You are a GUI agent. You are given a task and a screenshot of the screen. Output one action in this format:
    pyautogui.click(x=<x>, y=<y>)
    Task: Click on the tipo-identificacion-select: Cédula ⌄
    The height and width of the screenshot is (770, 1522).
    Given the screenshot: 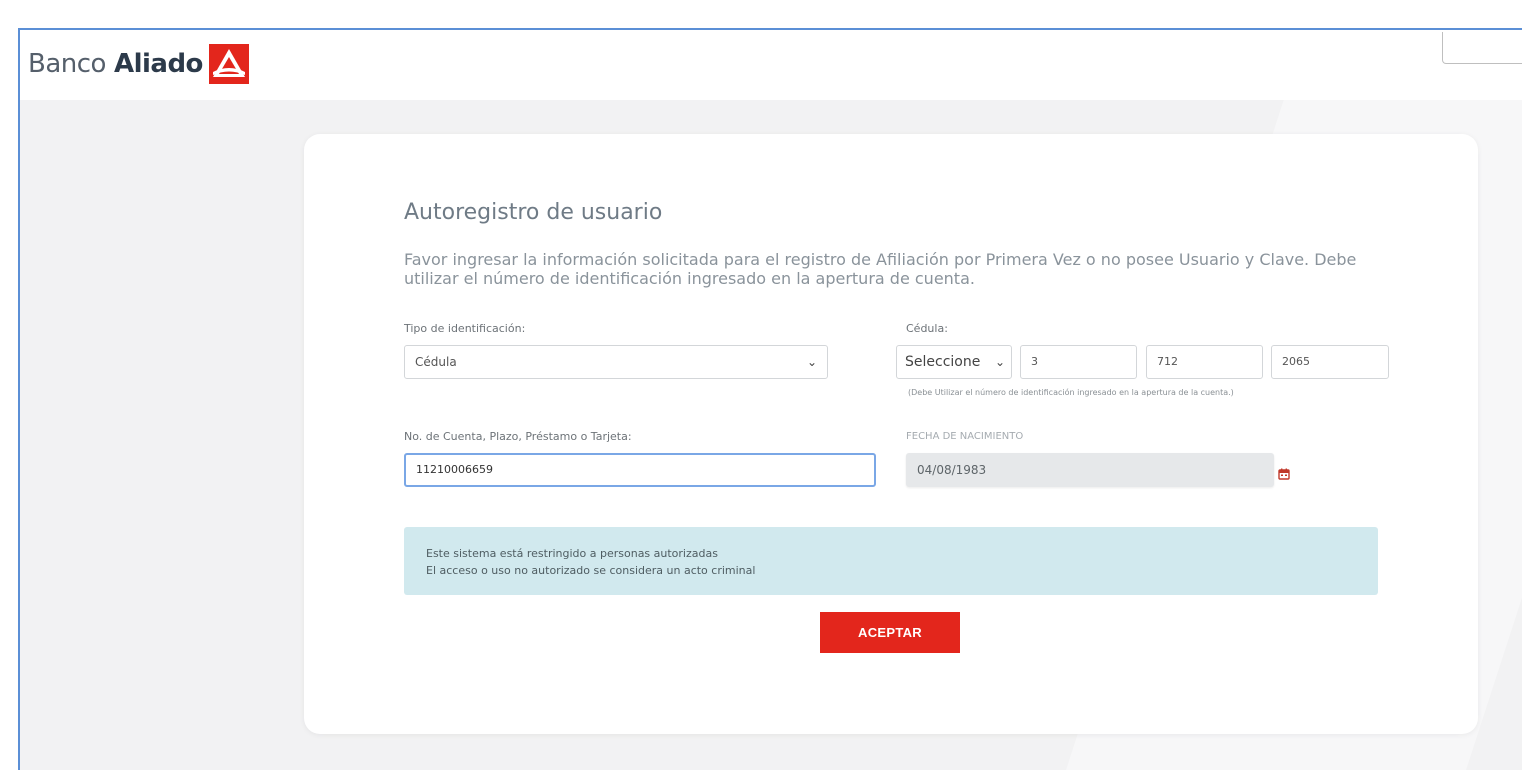 What is the action you would take?
    pyautogui.click(x=616, y=362)
    